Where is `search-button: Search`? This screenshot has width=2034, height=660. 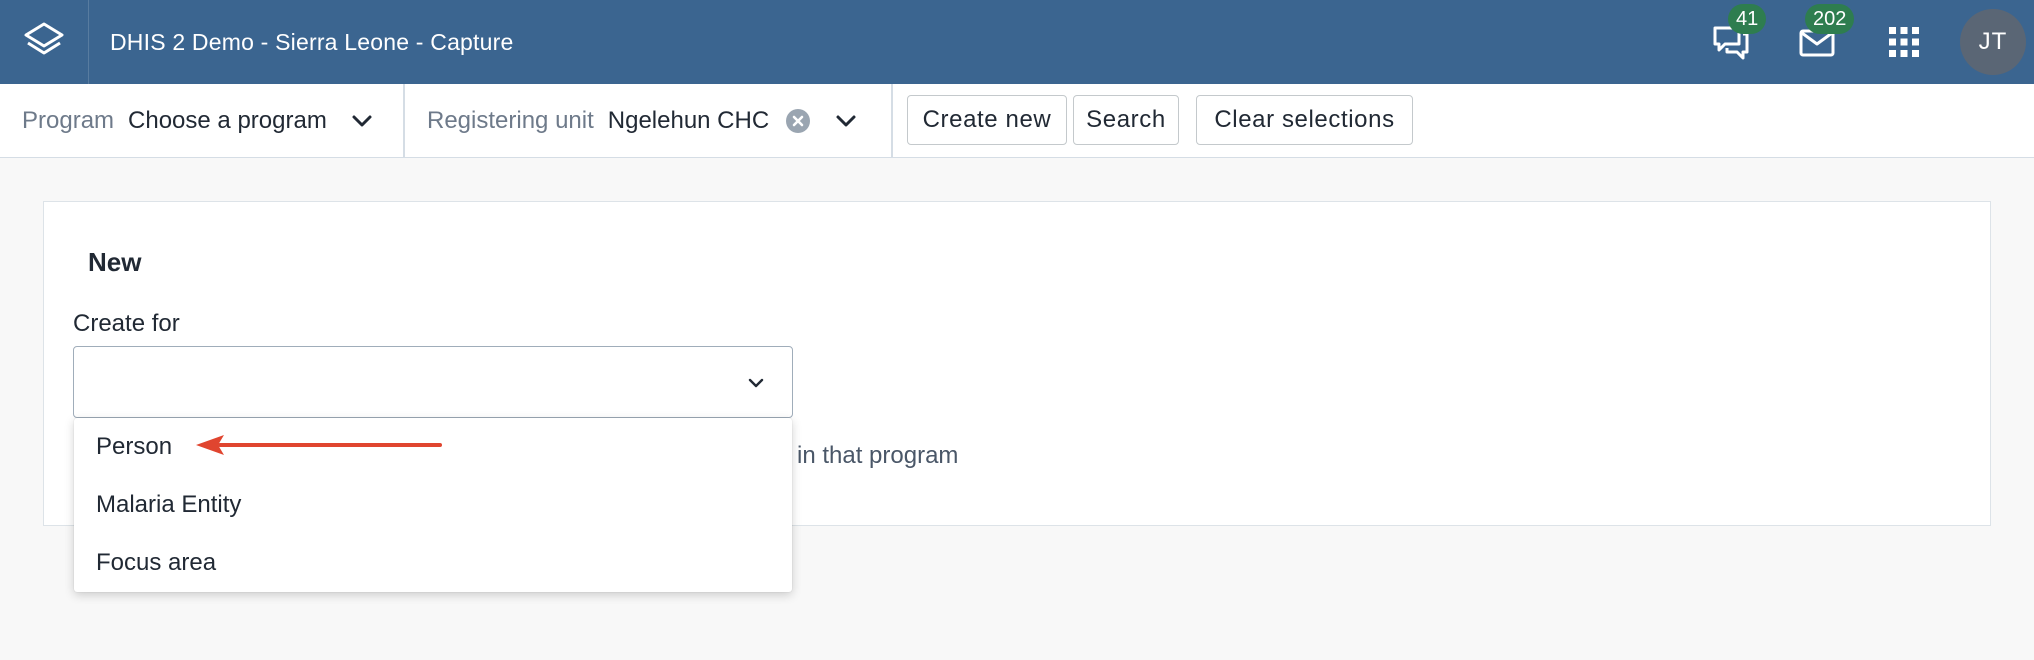 search-button: Search is located at coordinates (1126, 120).